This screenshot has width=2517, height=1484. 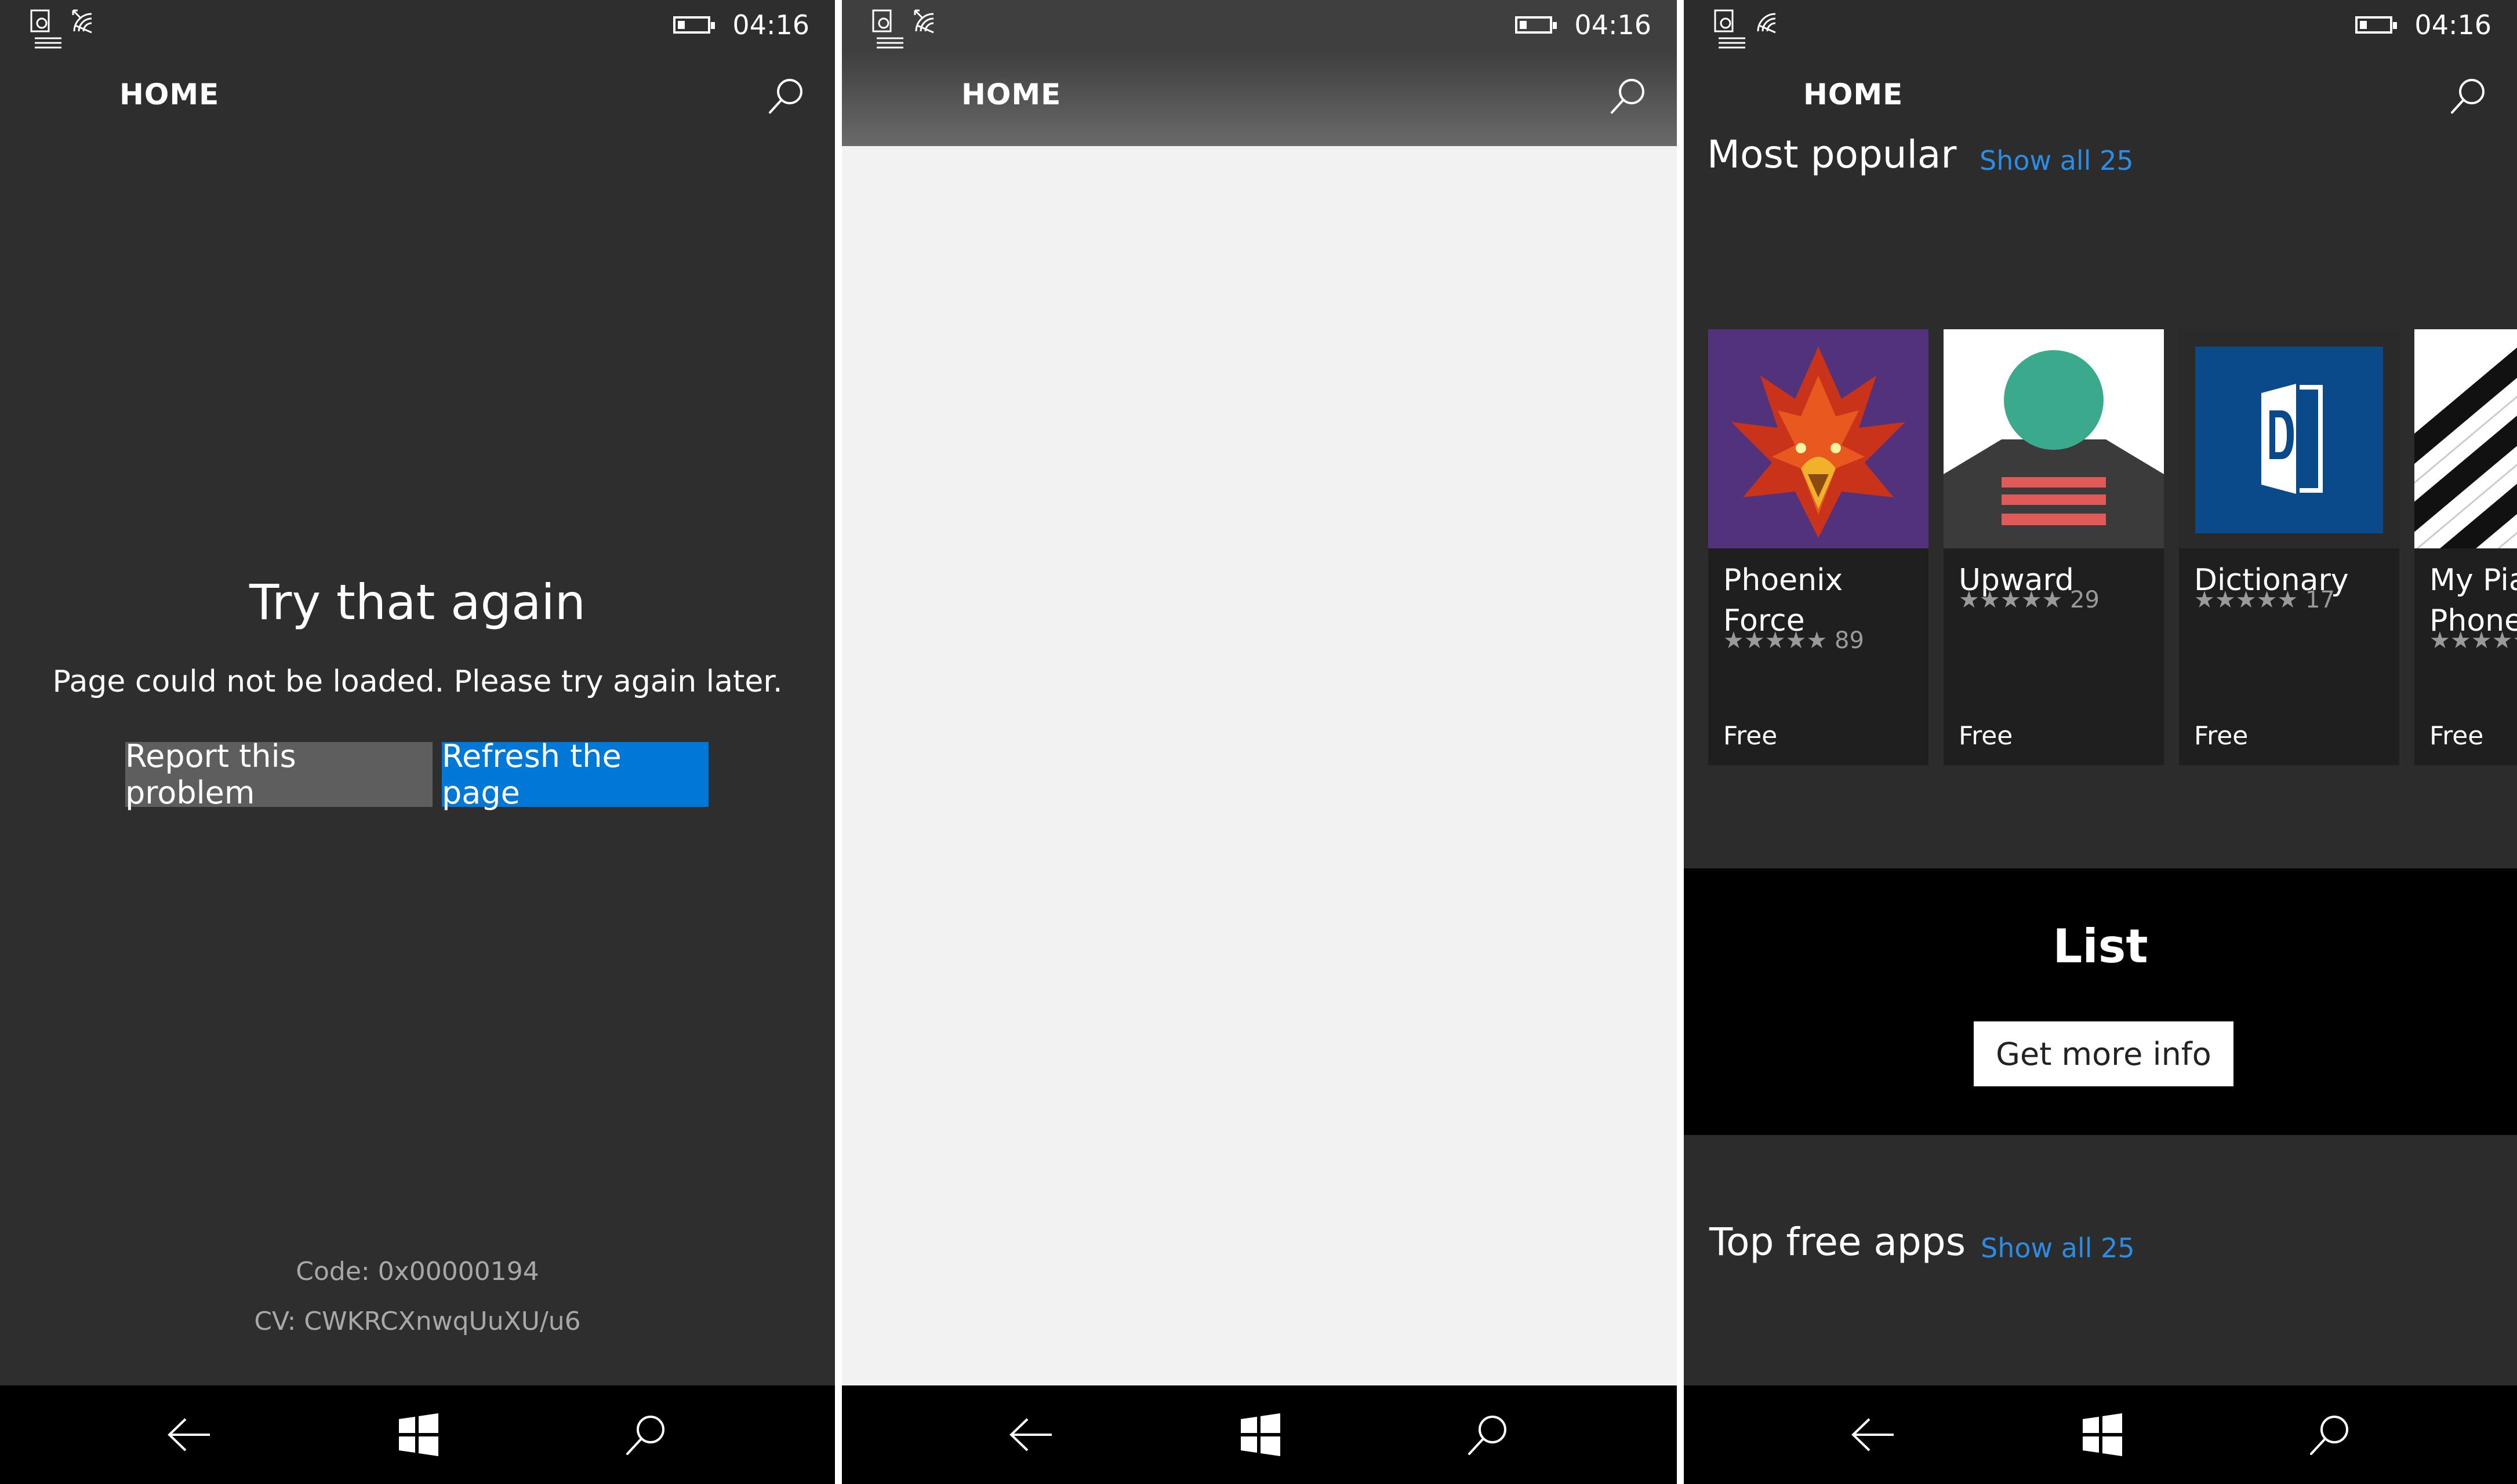 I want to click on dictionary-book-icon, so click(x=2289, y=438).